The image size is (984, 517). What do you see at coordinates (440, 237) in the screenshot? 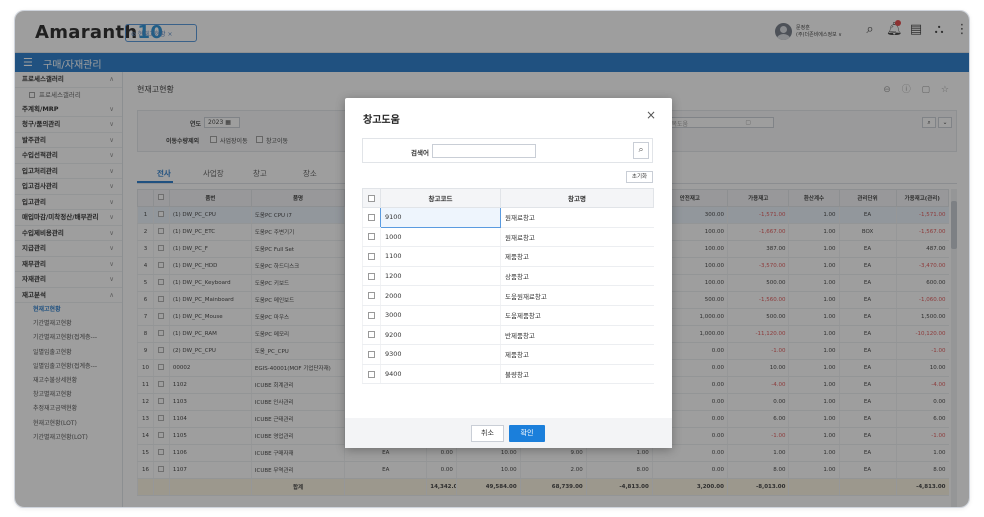
I see `warehouse-code: 1000` at bounding box center [440, 237].